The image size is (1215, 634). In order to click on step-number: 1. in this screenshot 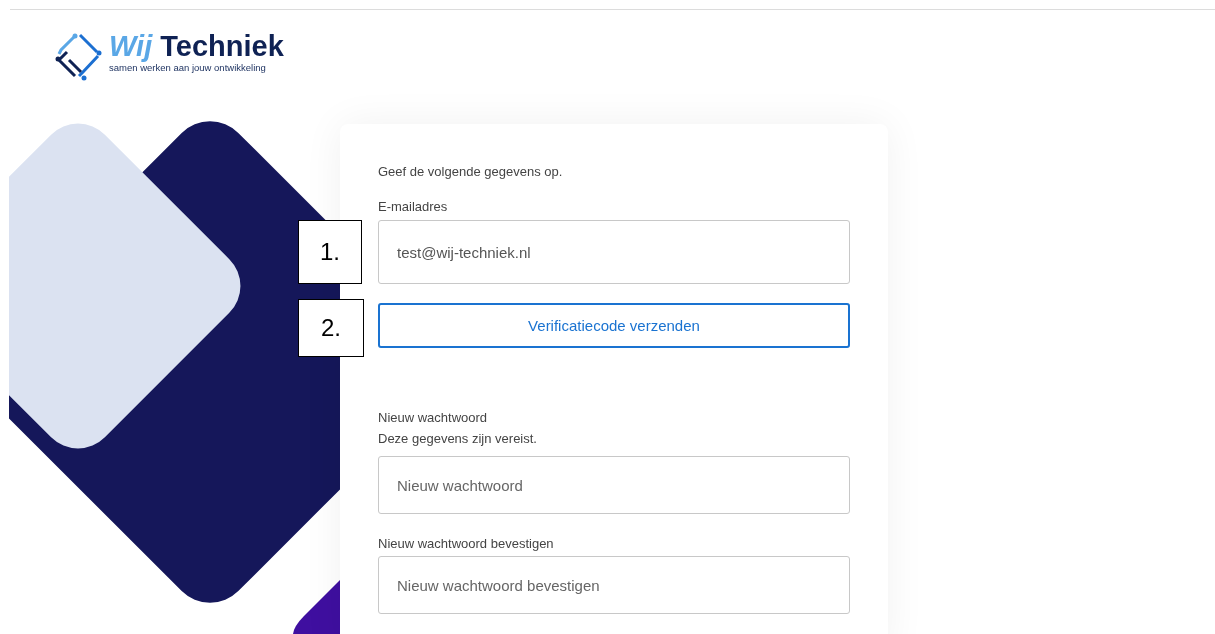, I will do `click(330, 252)`.